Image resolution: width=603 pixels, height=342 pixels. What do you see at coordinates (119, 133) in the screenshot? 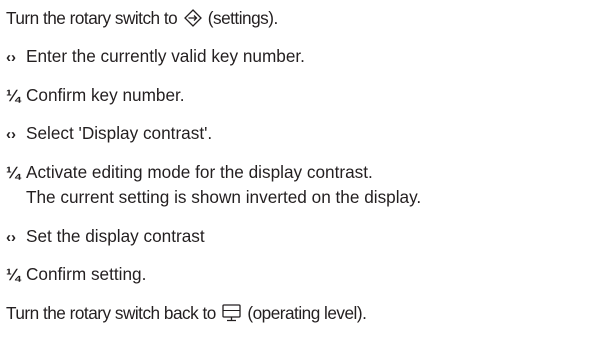
I see `step-text: Select 'Display contrast'.` at bounding box center [119, 133].